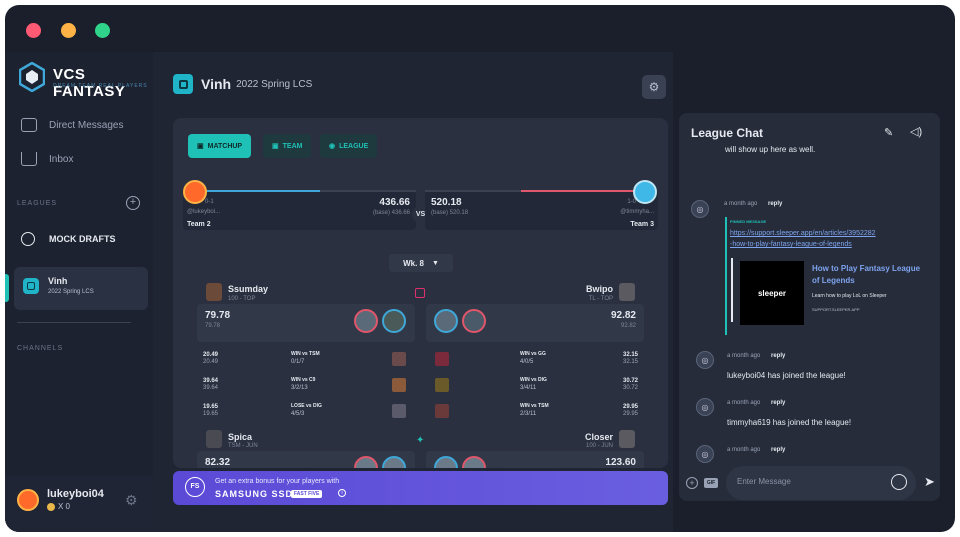 This screenshot has width=960, height=537. Describe the element at coordinates (929, 482) in the screenshot. I see `send-icon: ➤` at that location.